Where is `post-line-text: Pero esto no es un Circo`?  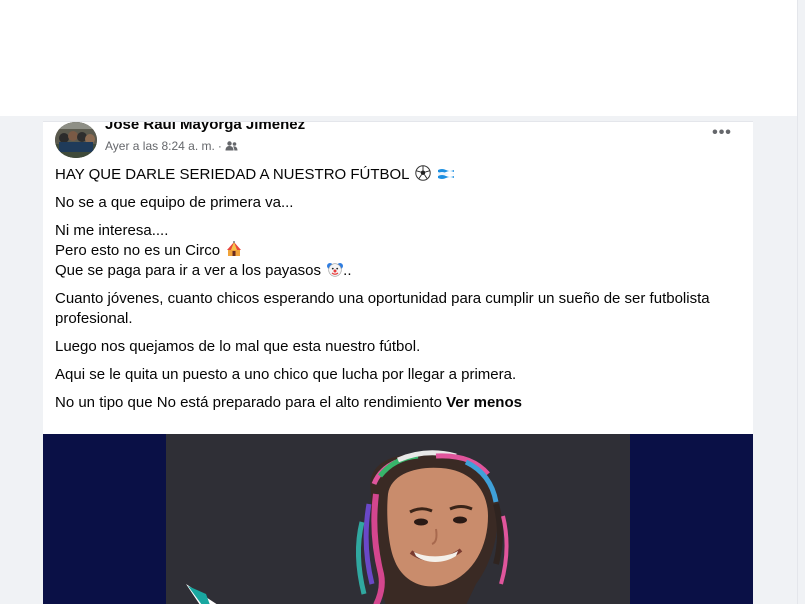
post-line-text: Pero esto no es un Circo is located at coordinates (138, 250).